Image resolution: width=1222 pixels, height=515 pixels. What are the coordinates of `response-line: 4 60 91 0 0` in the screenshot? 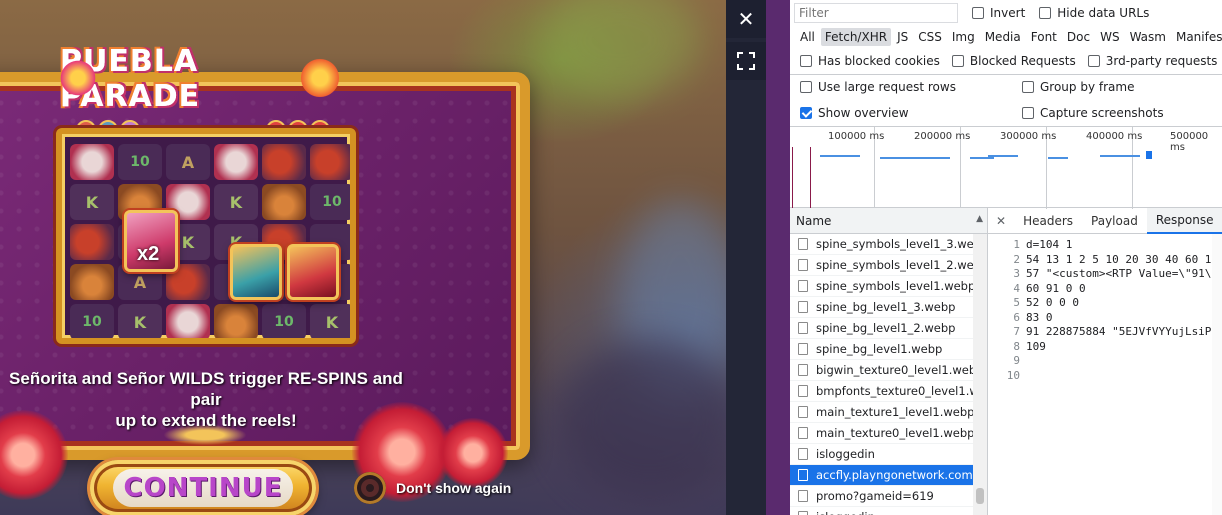 It's located at (1105, 289).